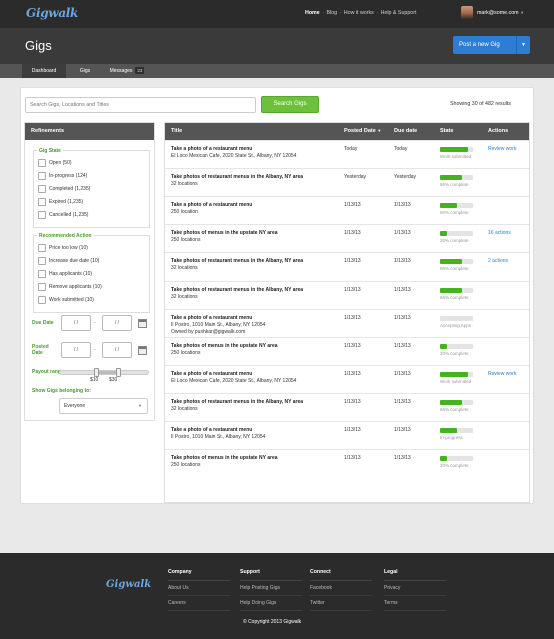 This screenshot has width=554, height=639. I want to click on search-input, so click(140, 105).